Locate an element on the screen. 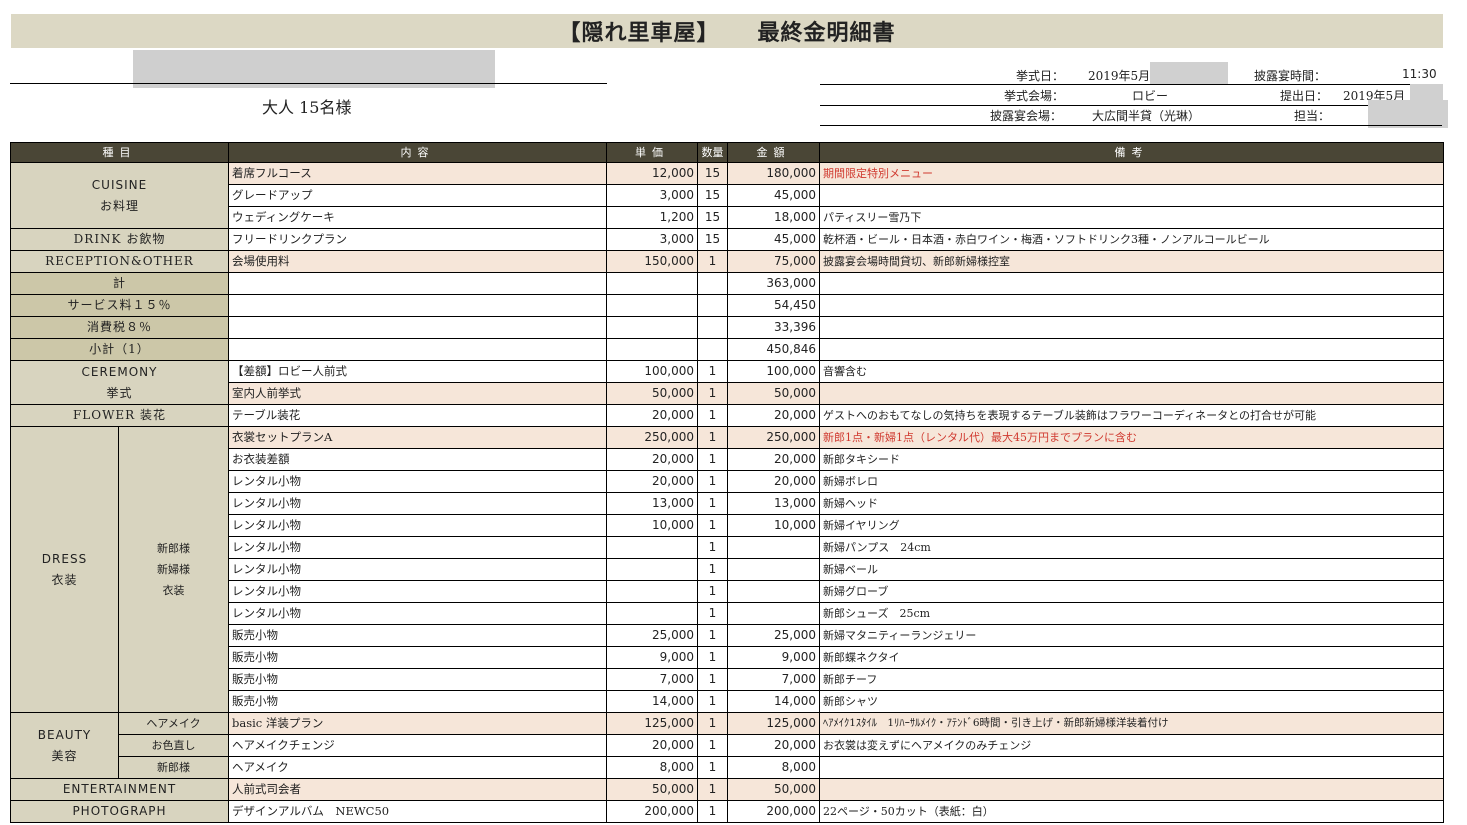  category-ceremony-en: CEREMONY is located at coordinates (119, 371).